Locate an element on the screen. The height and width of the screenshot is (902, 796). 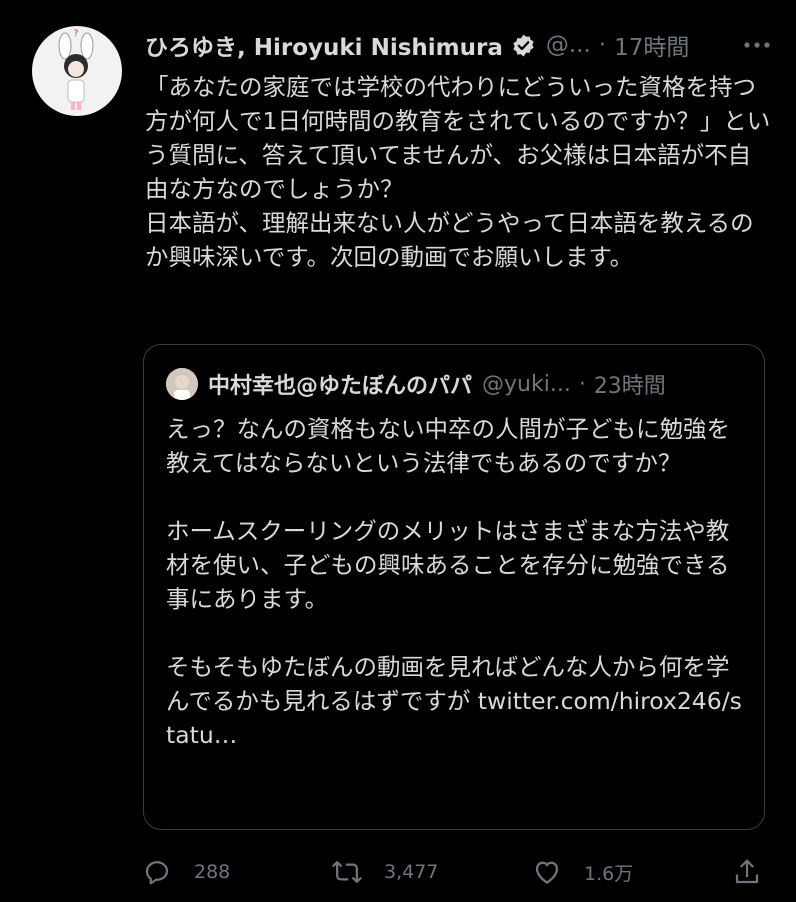
retweet-button: 3,477 is located at coordinates (384, 872).